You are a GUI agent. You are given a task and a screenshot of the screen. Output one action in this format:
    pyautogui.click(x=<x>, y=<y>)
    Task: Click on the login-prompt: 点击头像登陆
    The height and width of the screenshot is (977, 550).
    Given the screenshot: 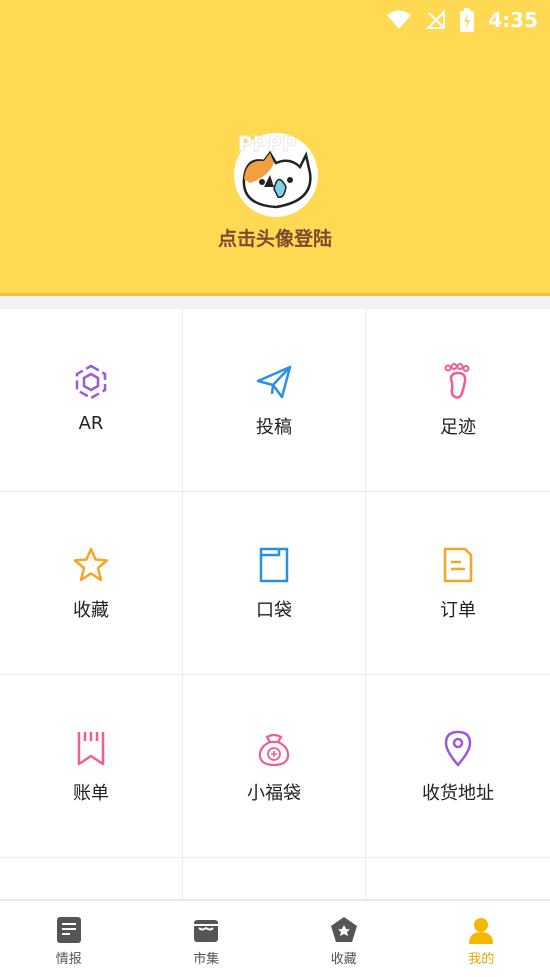 What is the action you would take?
    pyautogui.click(x=275, y=237)
    